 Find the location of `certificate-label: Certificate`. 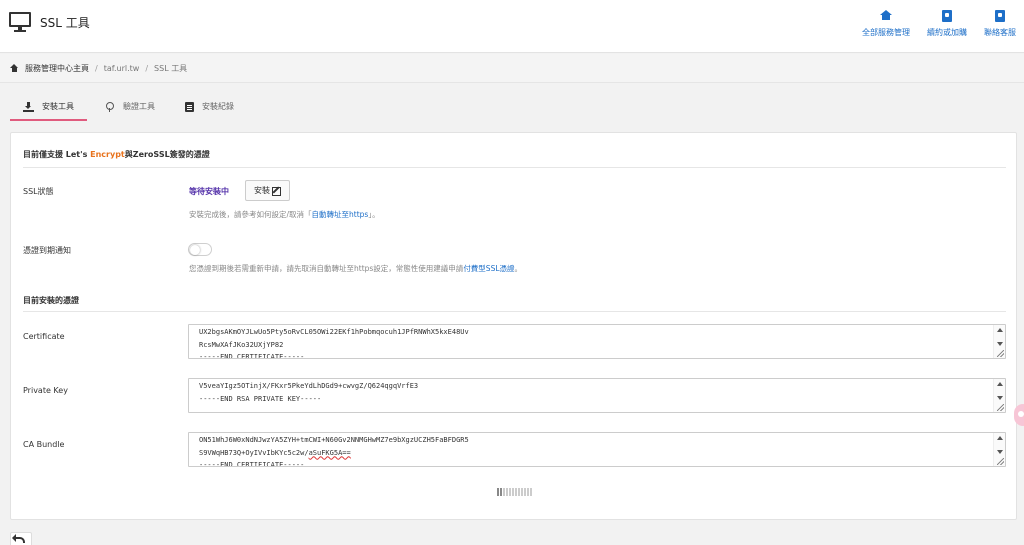

certificate-label: Certificate is located at coordinates (44, 336).